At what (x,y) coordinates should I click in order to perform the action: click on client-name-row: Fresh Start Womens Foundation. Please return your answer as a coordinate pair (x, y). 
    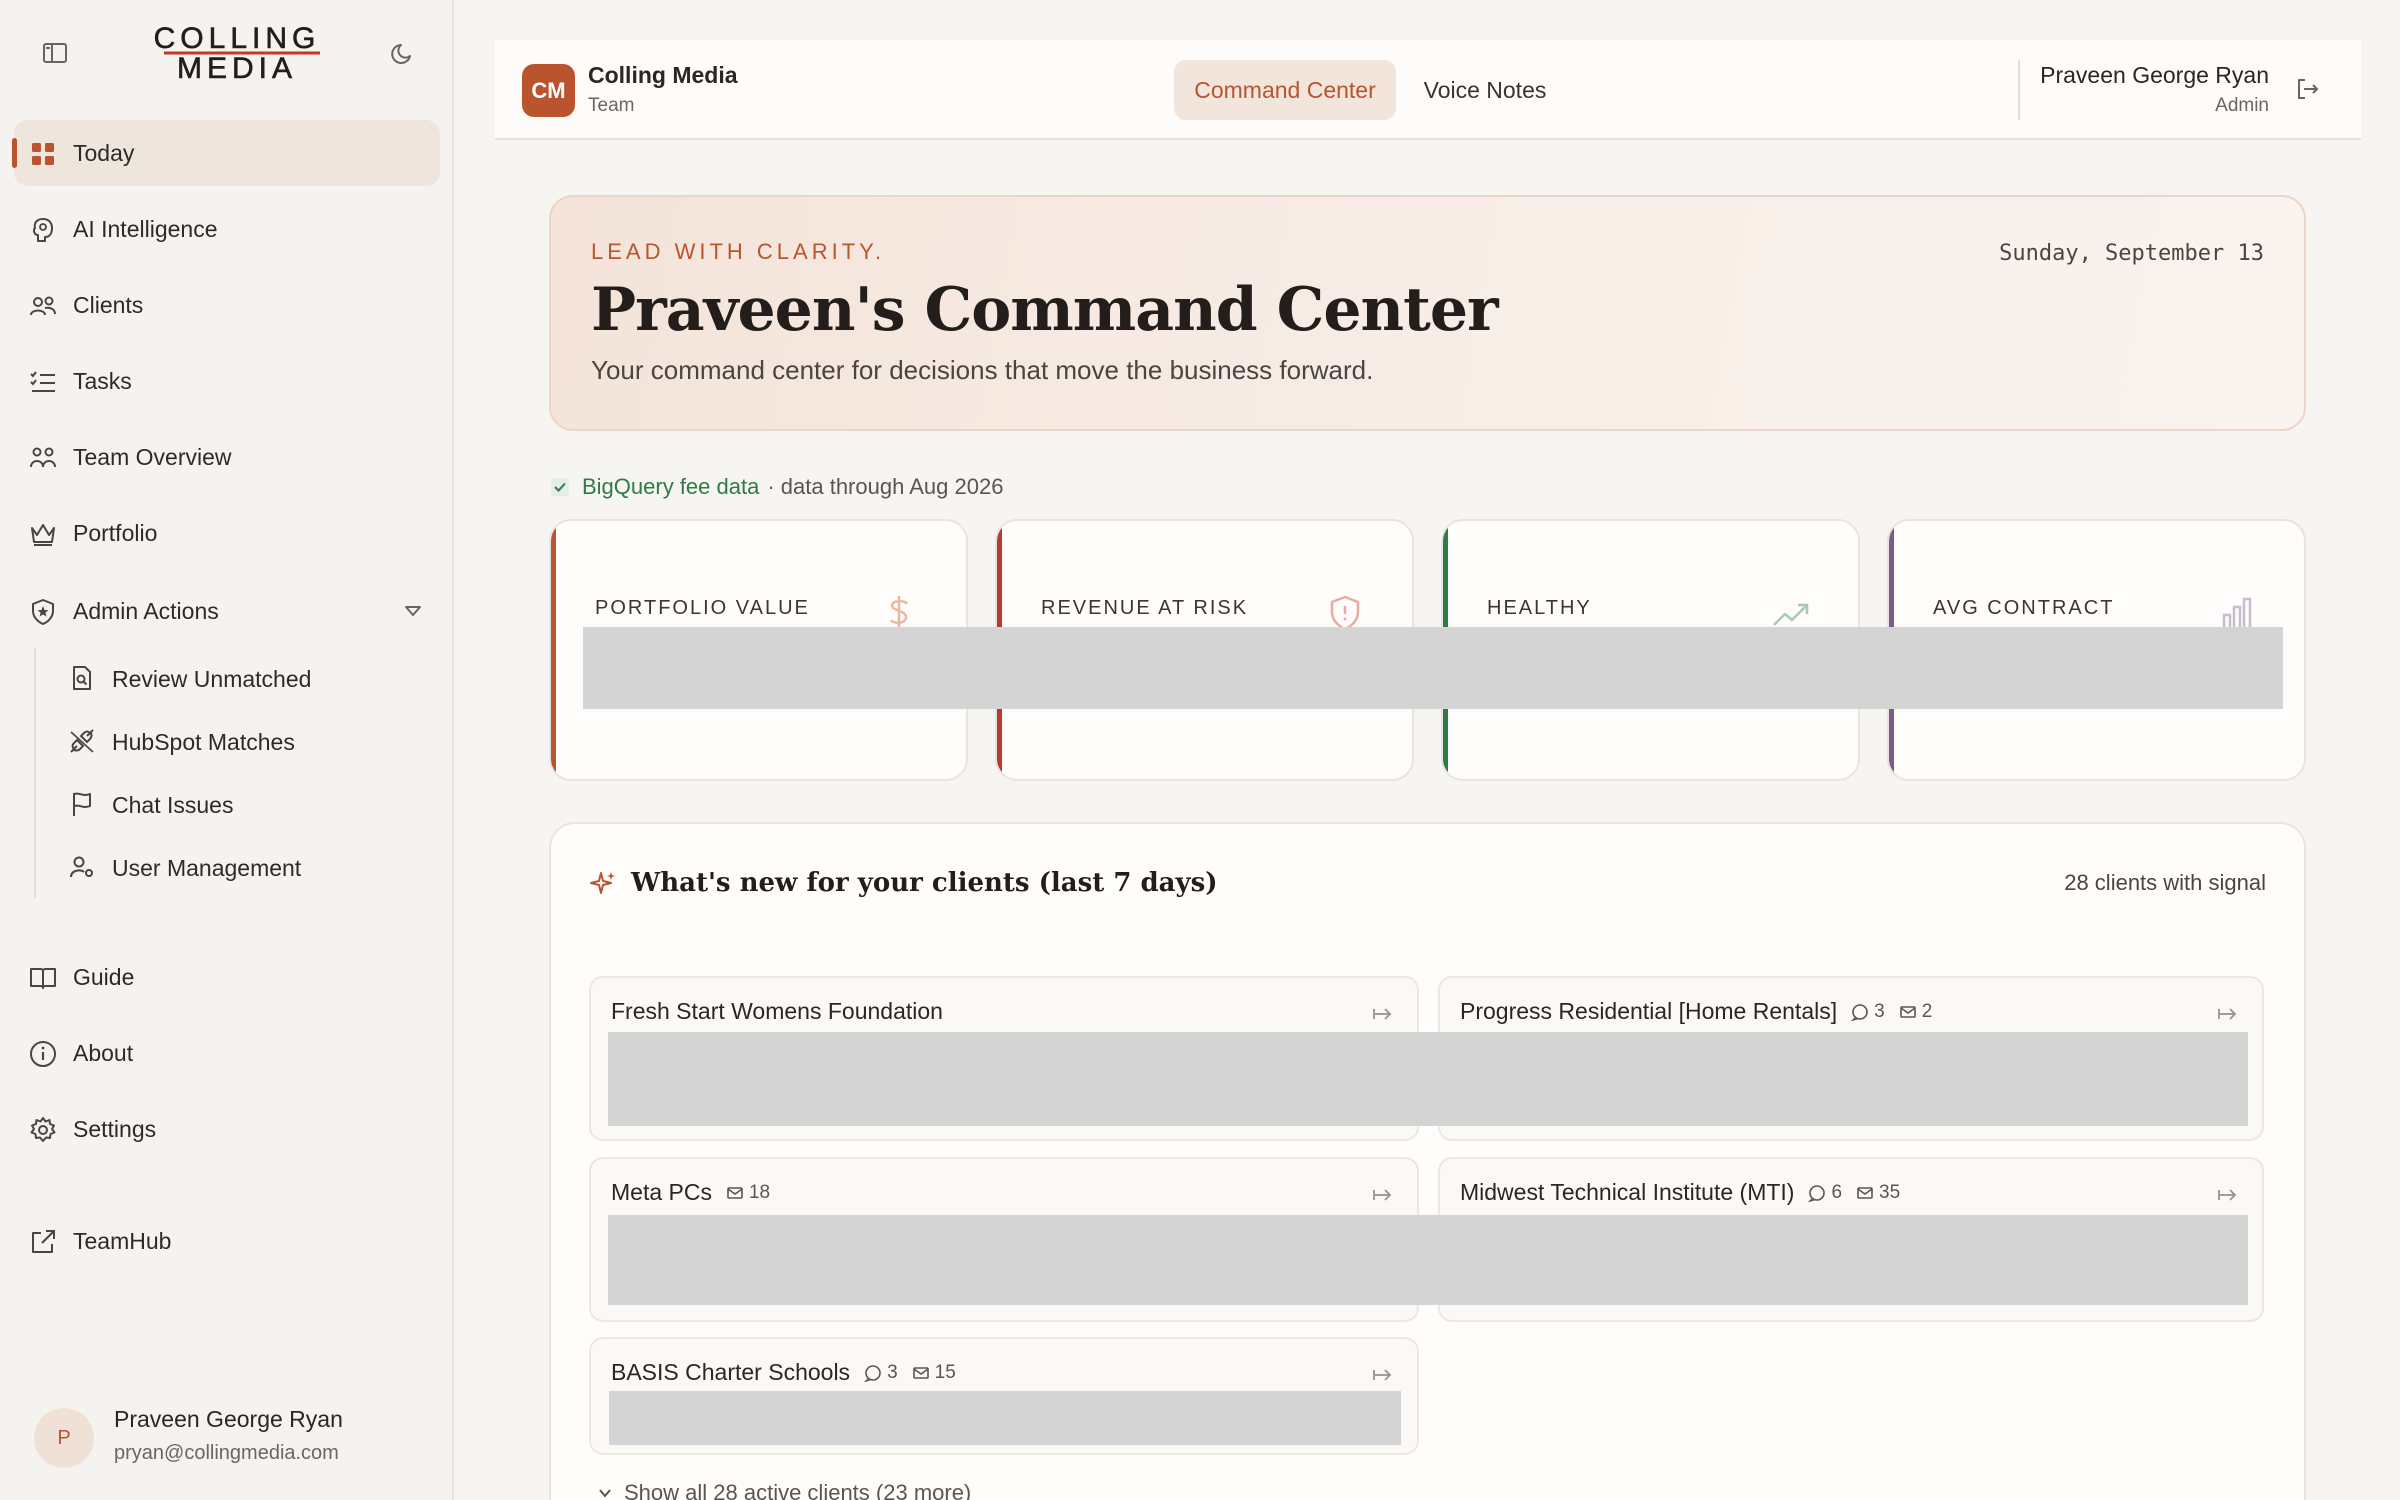
    Looking at the image, I should click on (777, 1011).